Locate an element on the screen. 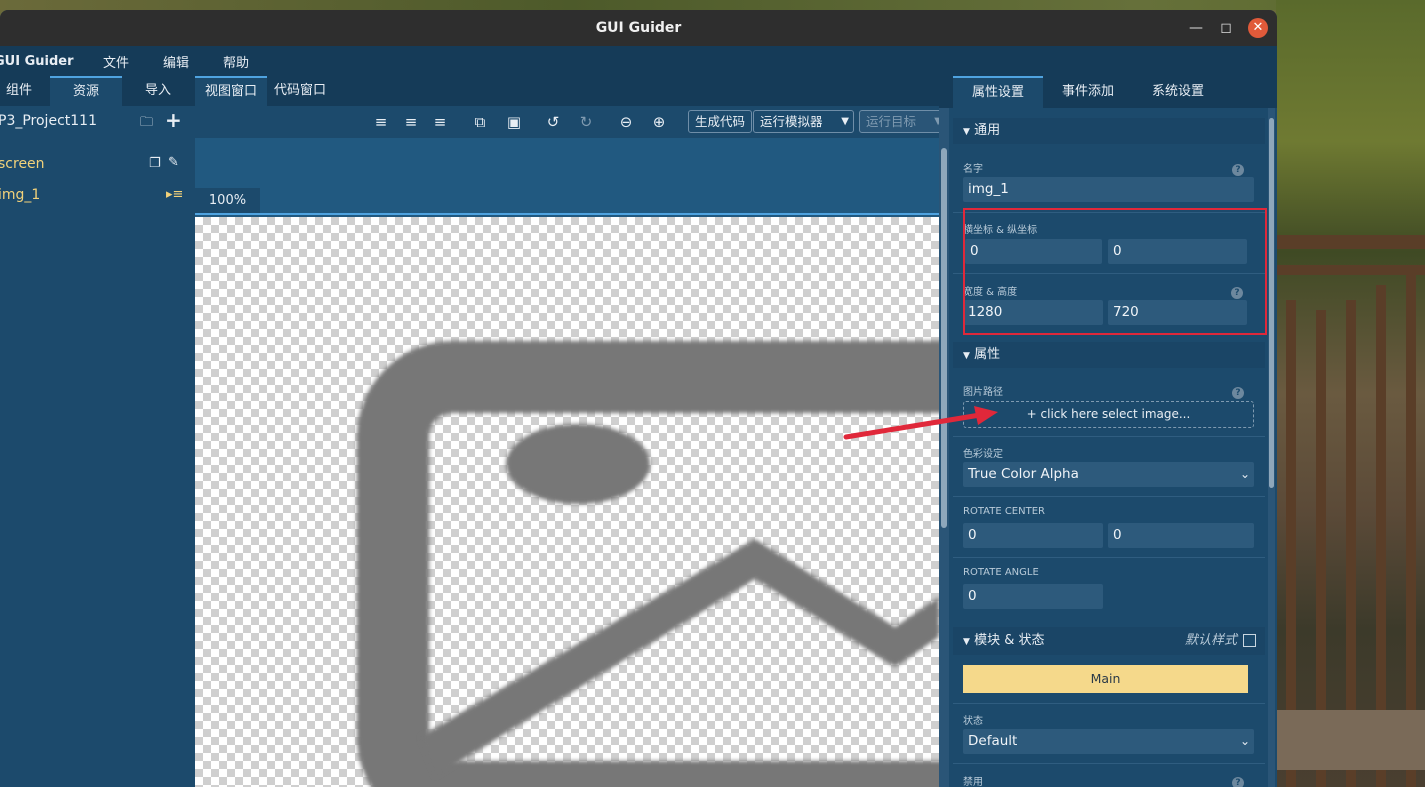 Image resolution: width=1425 pixels, height=787 pixels. redo-icon: ↻ is located at coordinates (586, 122).